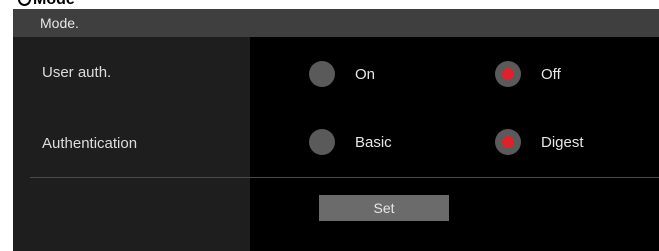 This screenshot has width=659, height=251. What do you see at coordinates (539, 142) in the screenshot?
I see `authentication-digest-radio: Digest` at bounding box center [539, 142].